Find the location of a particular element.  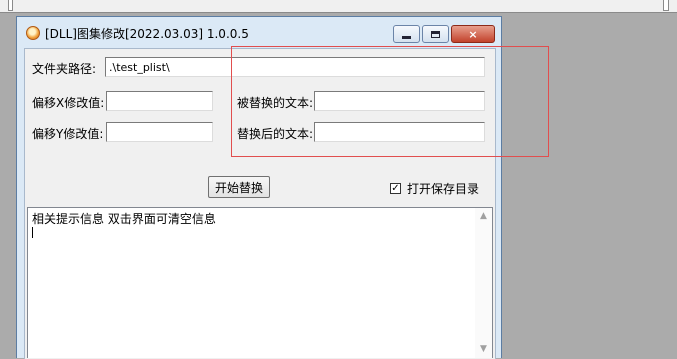

open-save-dir-label: 打开保存目录 is located at coordinates (443, 189).